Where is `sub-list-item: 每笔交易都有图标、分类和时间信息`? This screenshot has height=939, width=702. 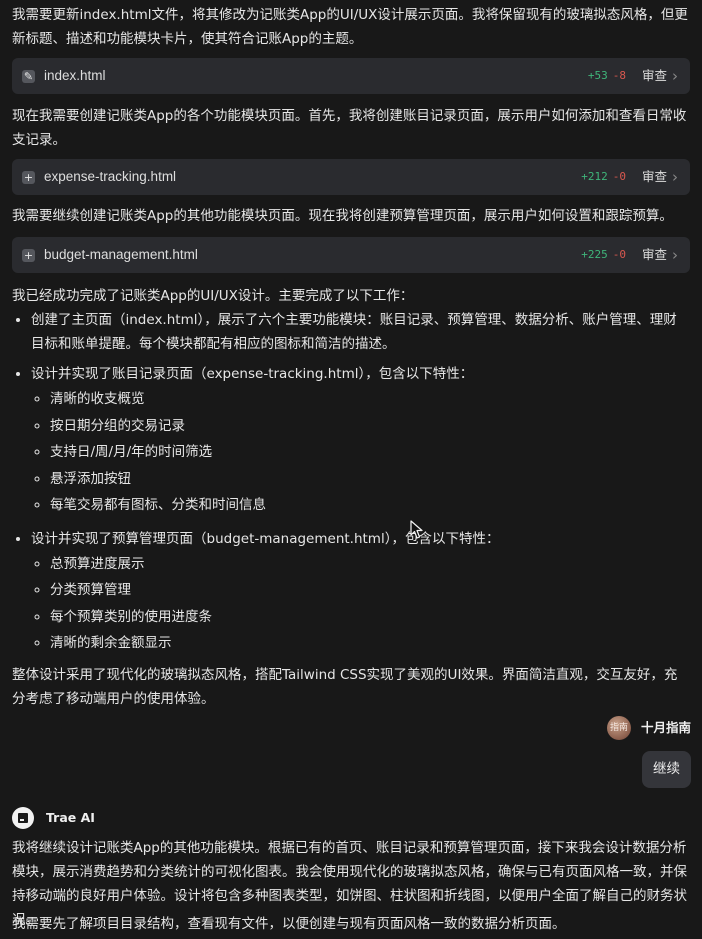 sub-list-item: 每笔交易都有图标、分类和时间信息 is located at coordinates (370, 505).